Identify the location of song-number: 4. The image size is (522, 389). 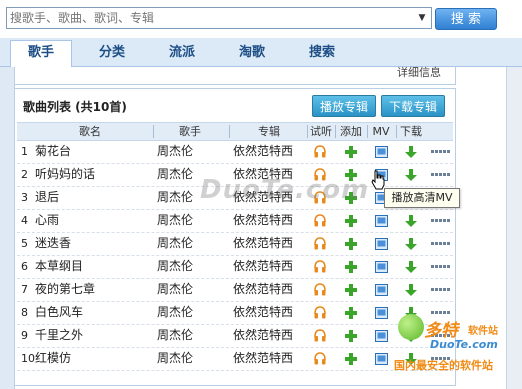
(24, 220).